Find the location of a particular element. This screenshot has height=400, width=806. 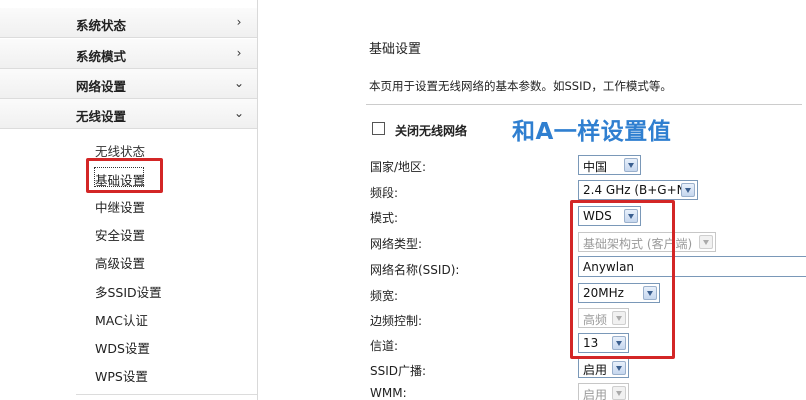

annotation-text: 和A一样设置值 is located at coordinates (592, 132).